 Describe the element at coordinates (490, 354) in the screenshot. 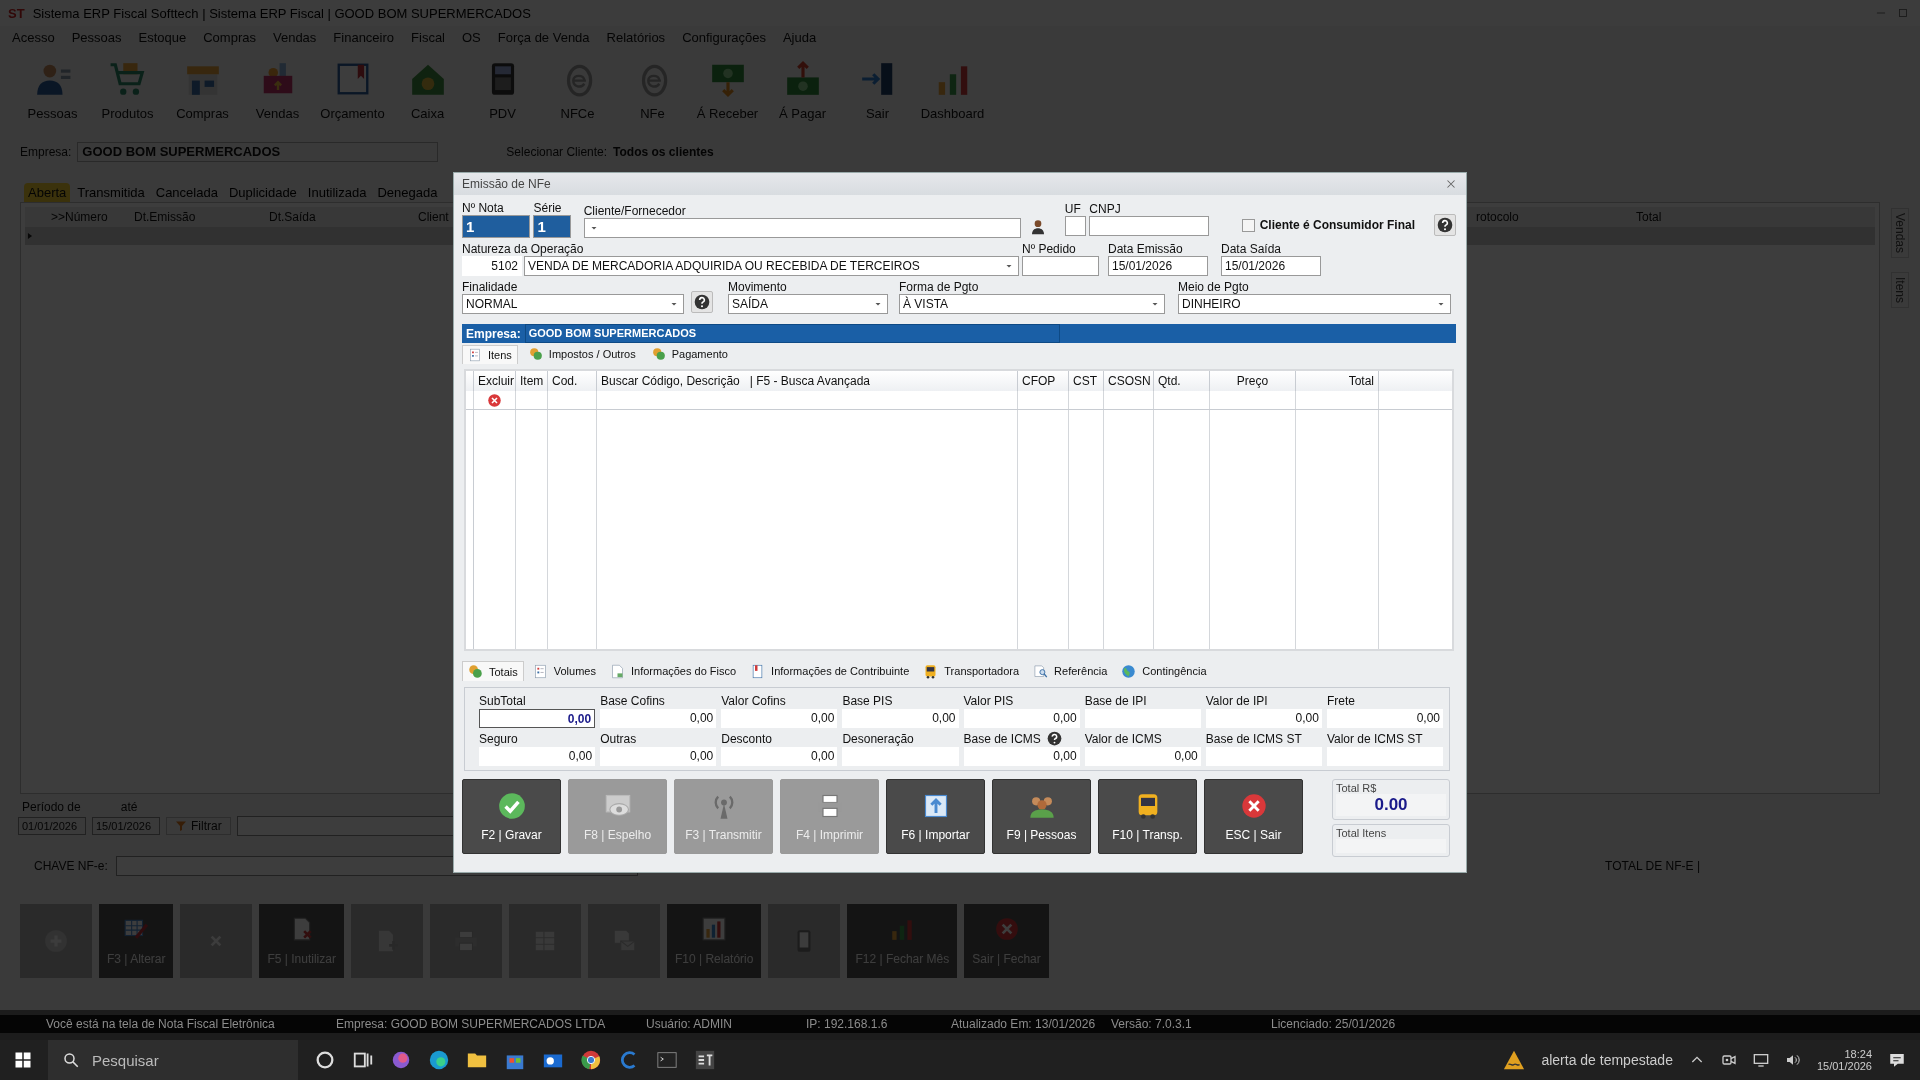

I see `tab: Itens` at that location.